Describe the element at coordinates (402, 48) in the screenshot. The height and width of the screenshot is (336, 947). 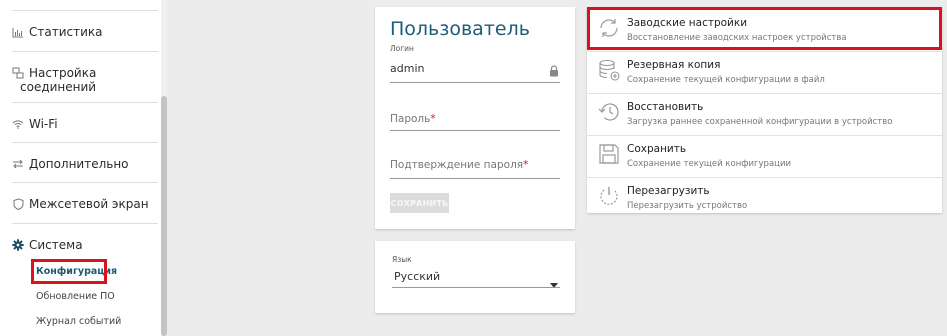
I see `login-label: Логин` at that location.